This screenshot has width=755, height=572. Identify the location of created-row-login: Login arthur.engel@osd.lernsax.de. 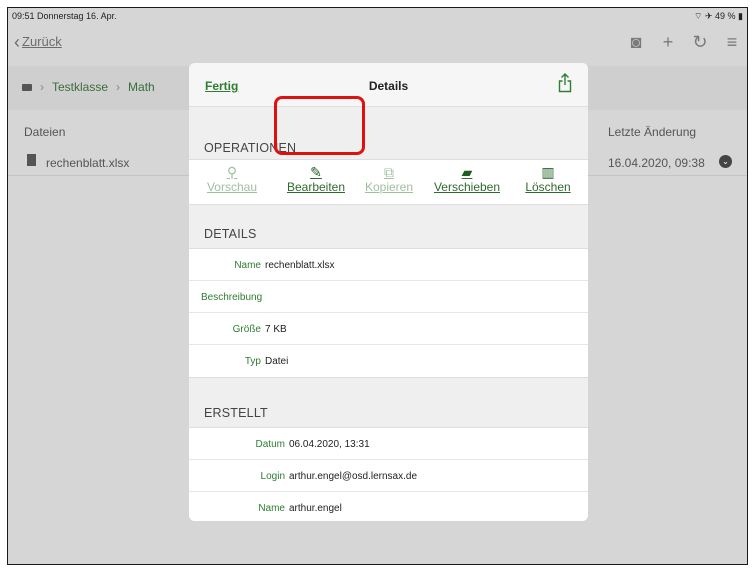
(388, 476).